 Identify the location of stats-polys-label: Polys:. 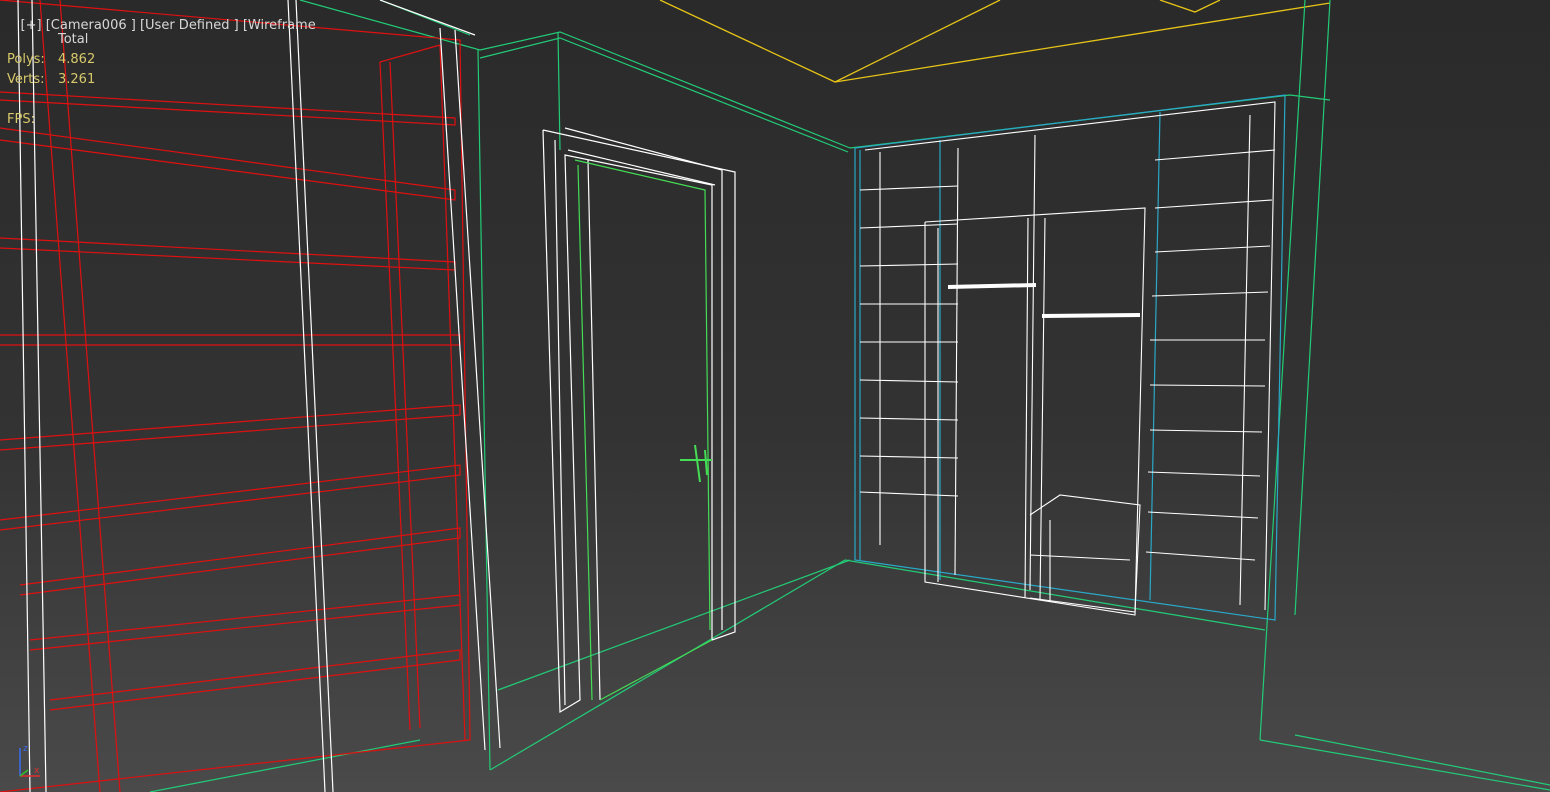
(26, 59).